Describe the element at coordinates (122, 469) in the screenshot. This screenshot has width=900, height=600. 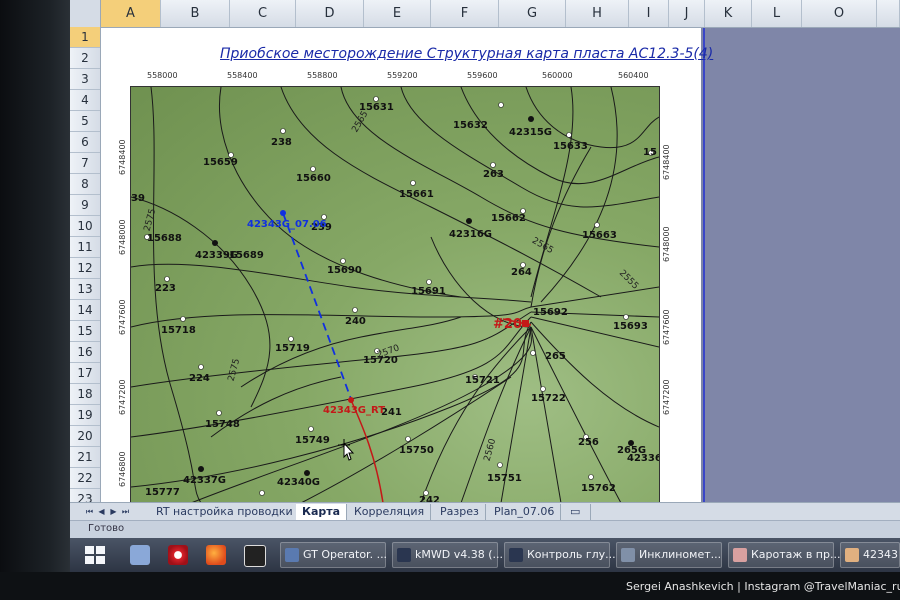
I see `coord-label: 6746800` at that location.